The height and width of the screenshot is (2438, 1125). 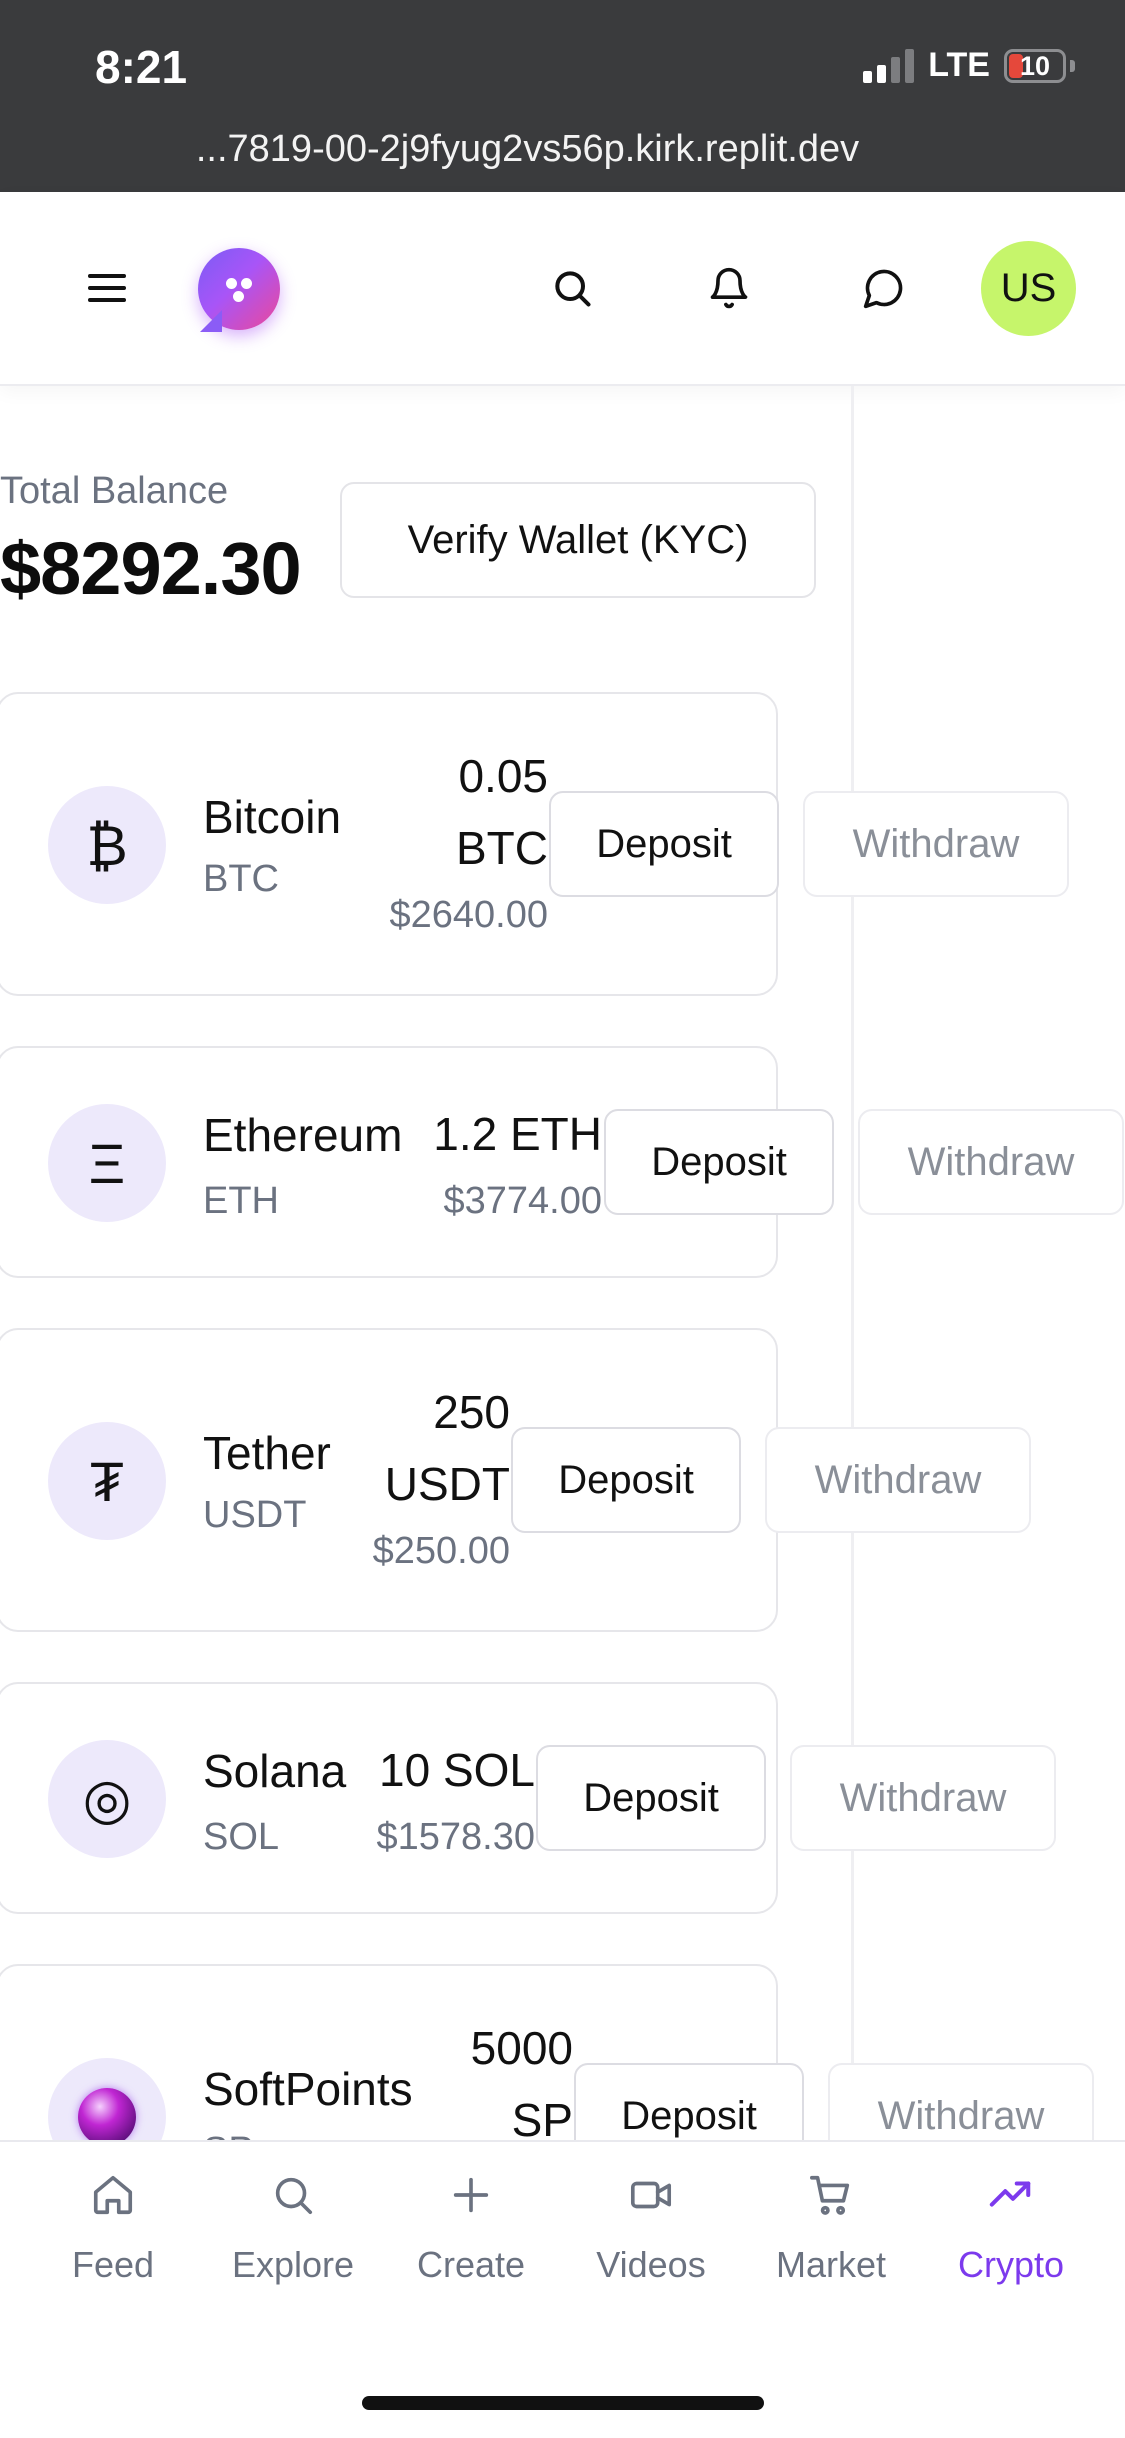 I want to click on shopping-cart-icon, so click(x=830, y=2195).